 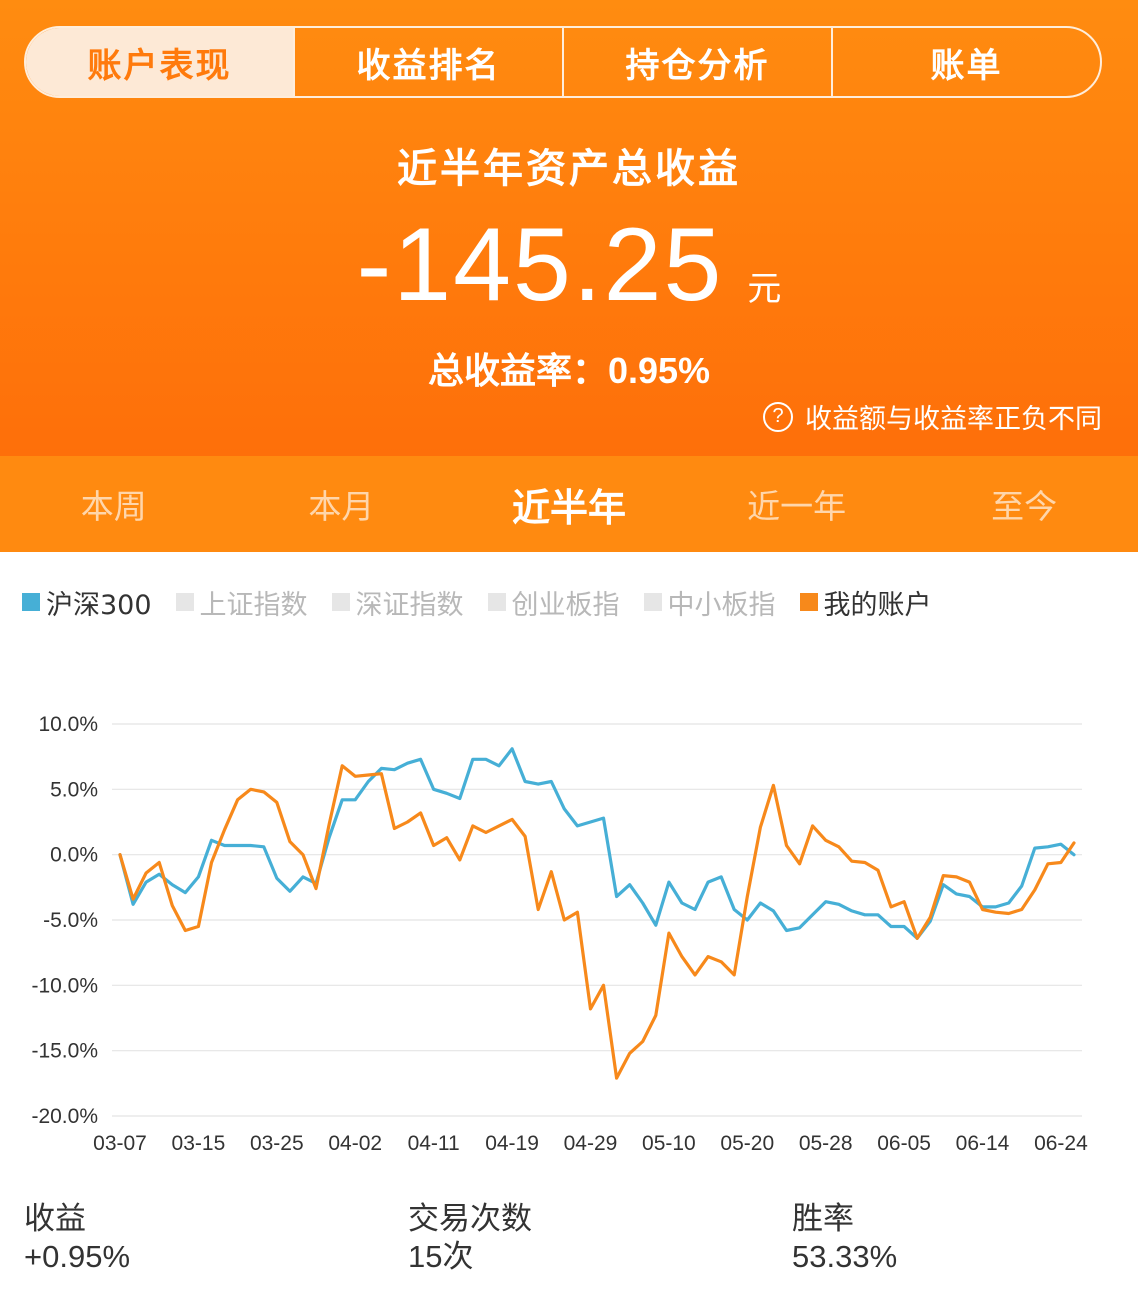 What do you see at coordinates (355, 1143) in the screenshot?
I see `x-tick-label: 04-02` at bounding box center [355, 1143].